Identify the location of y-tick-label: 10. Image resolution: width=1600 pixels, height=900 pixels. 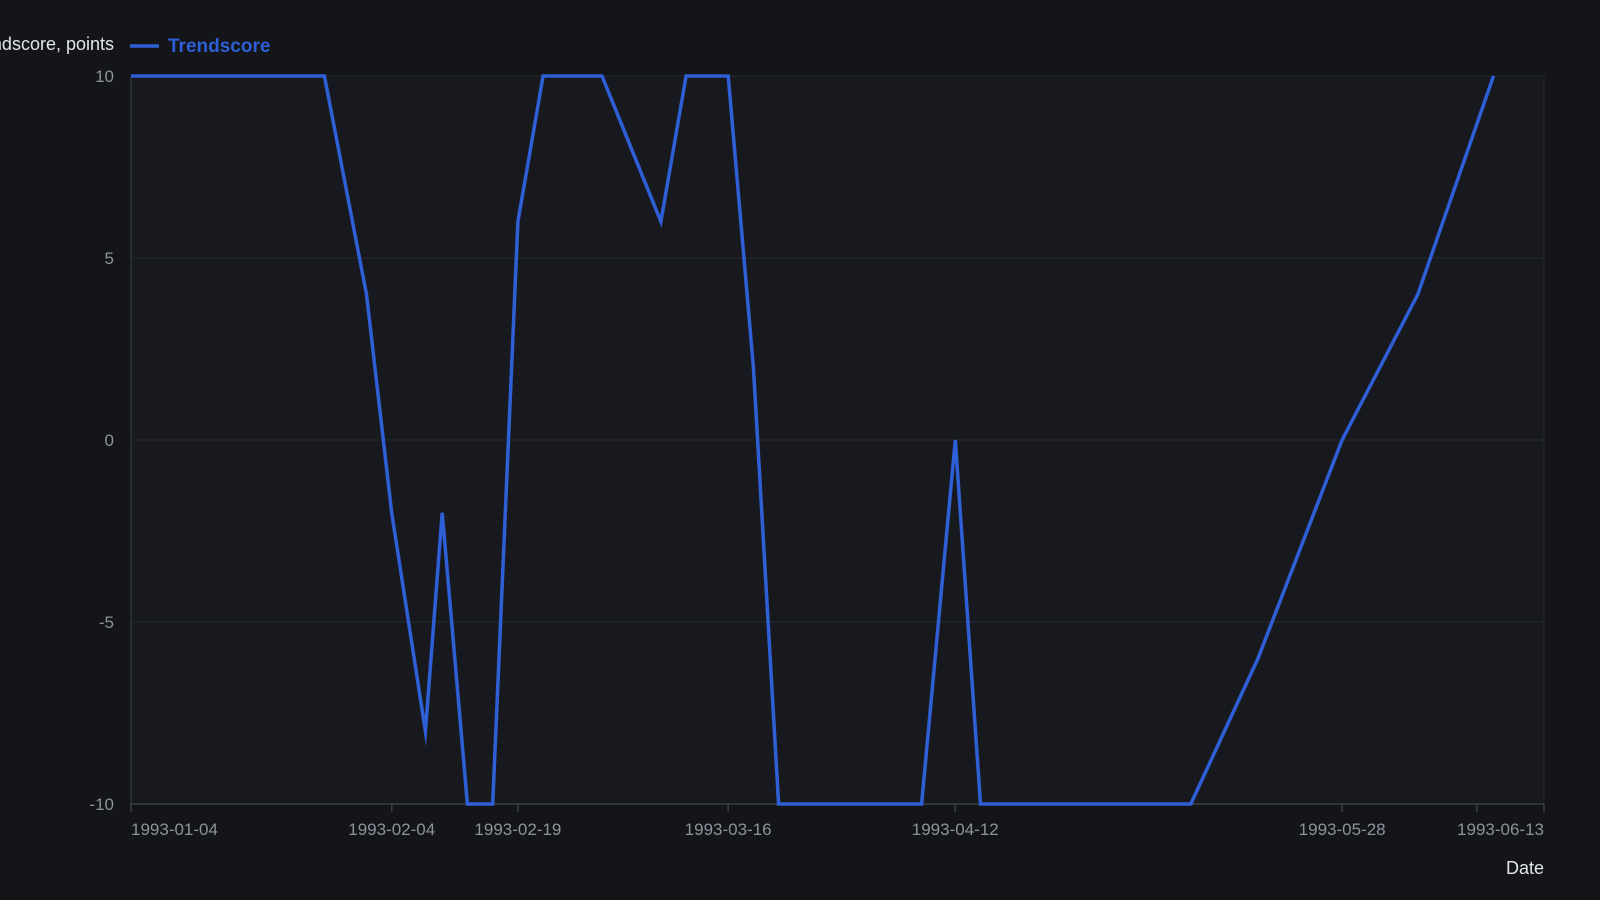
(104, 76).